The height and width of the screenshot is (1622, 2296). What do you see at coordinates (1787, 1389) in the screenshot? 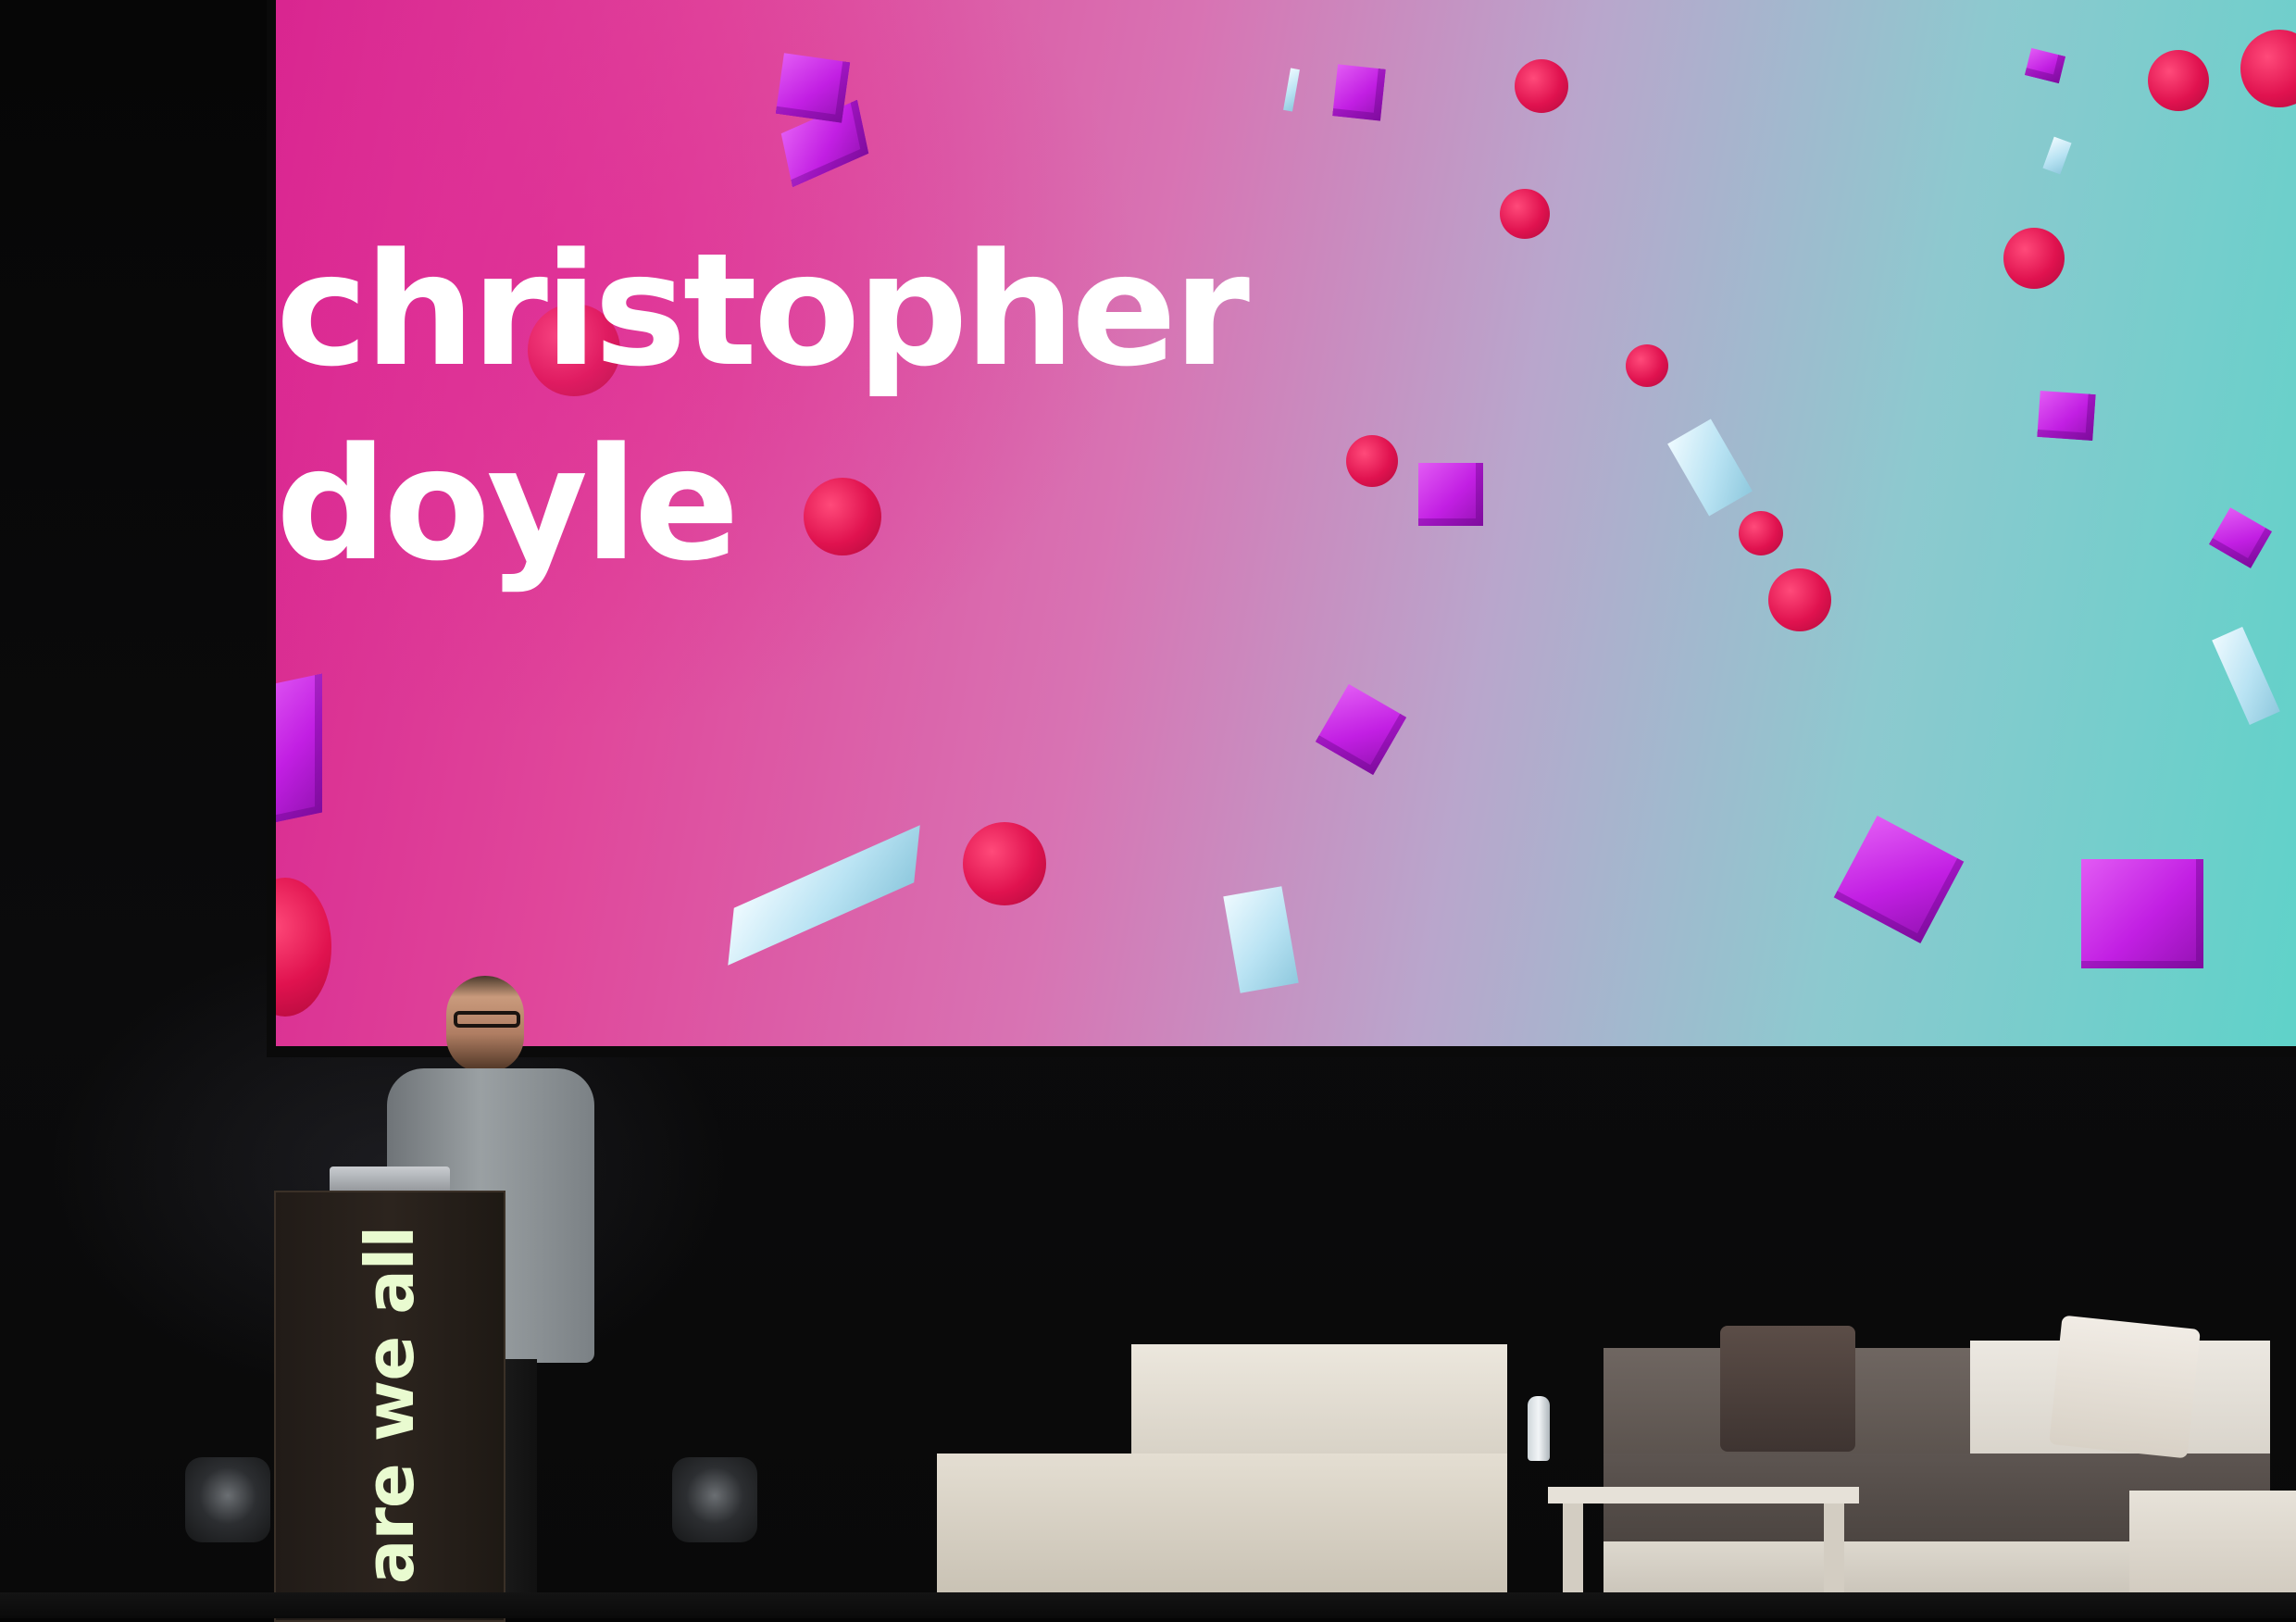
I see `dark-cushion` at bounding box center [1787, 1389].